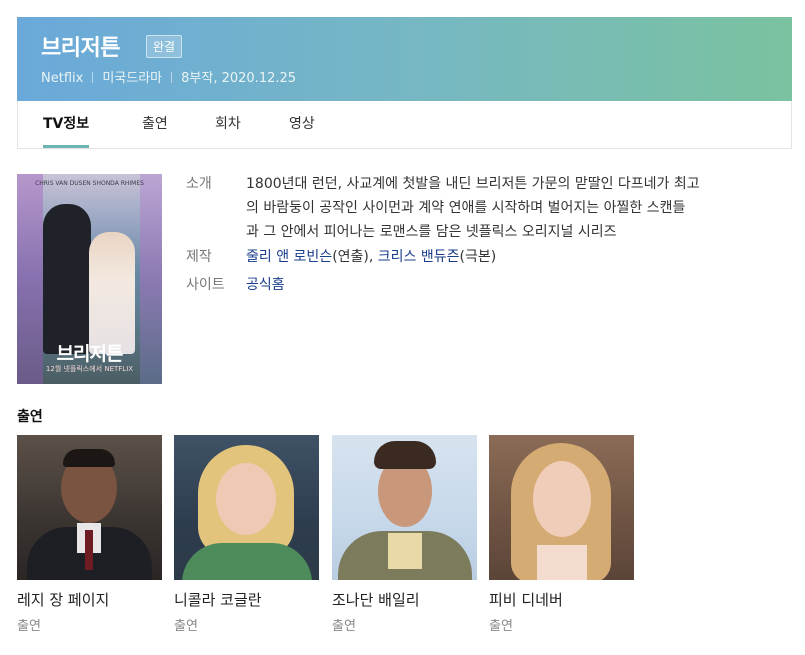  Describe the element at coordinates (90, 354) in the screenshot. I see `poster-title: 브리저튼` at that location.